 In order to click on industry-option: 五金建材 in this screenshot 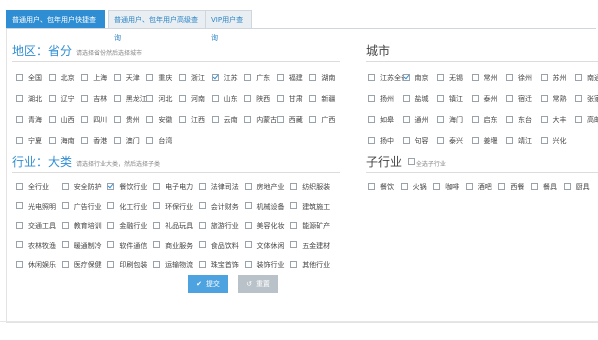, I will do `click(310, 246)`.